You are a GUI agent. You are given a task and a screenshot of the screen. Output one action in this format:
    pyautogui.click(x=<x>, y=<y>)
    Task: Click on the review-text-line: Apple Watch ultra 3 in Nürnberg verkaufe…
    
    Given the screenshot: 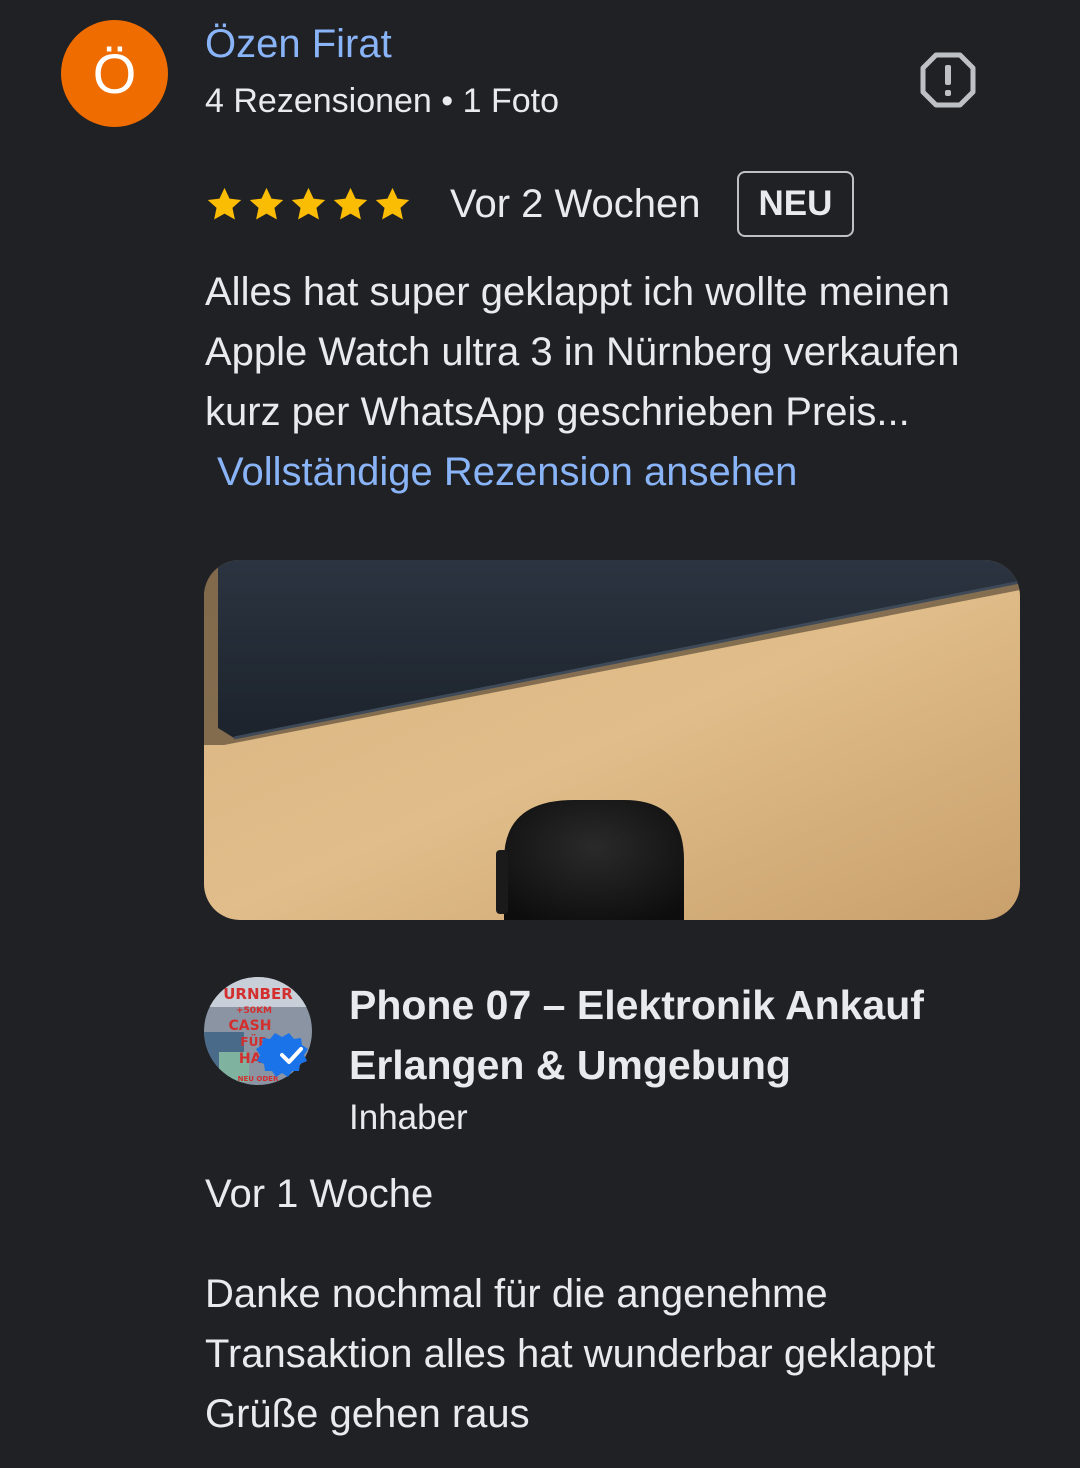 What is the action you would take?
    pyautogui.click(x=582, y=352)
    